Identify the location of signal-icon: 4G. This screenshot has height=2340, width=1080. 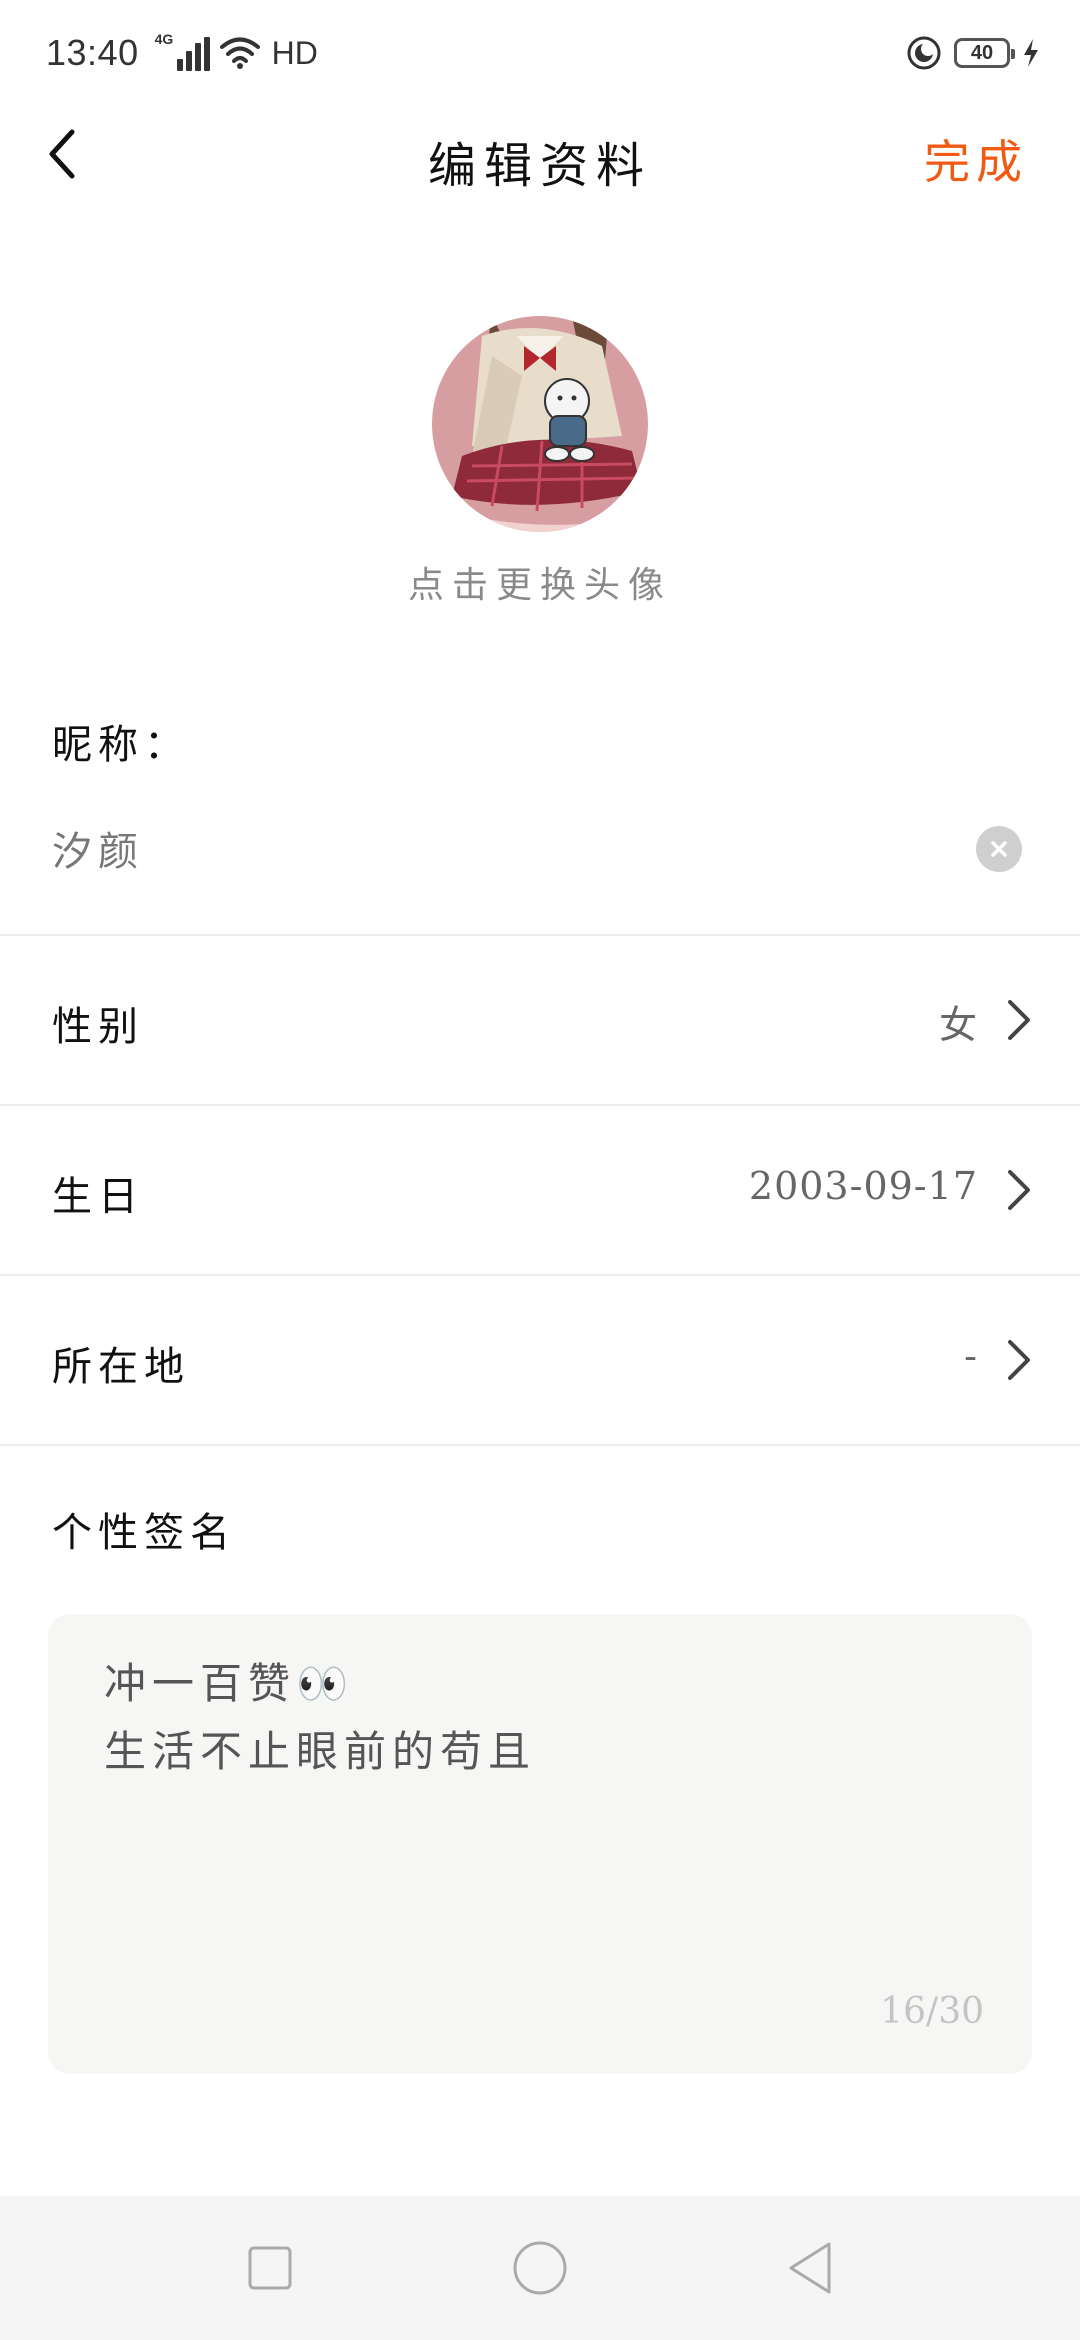
(182, 51).